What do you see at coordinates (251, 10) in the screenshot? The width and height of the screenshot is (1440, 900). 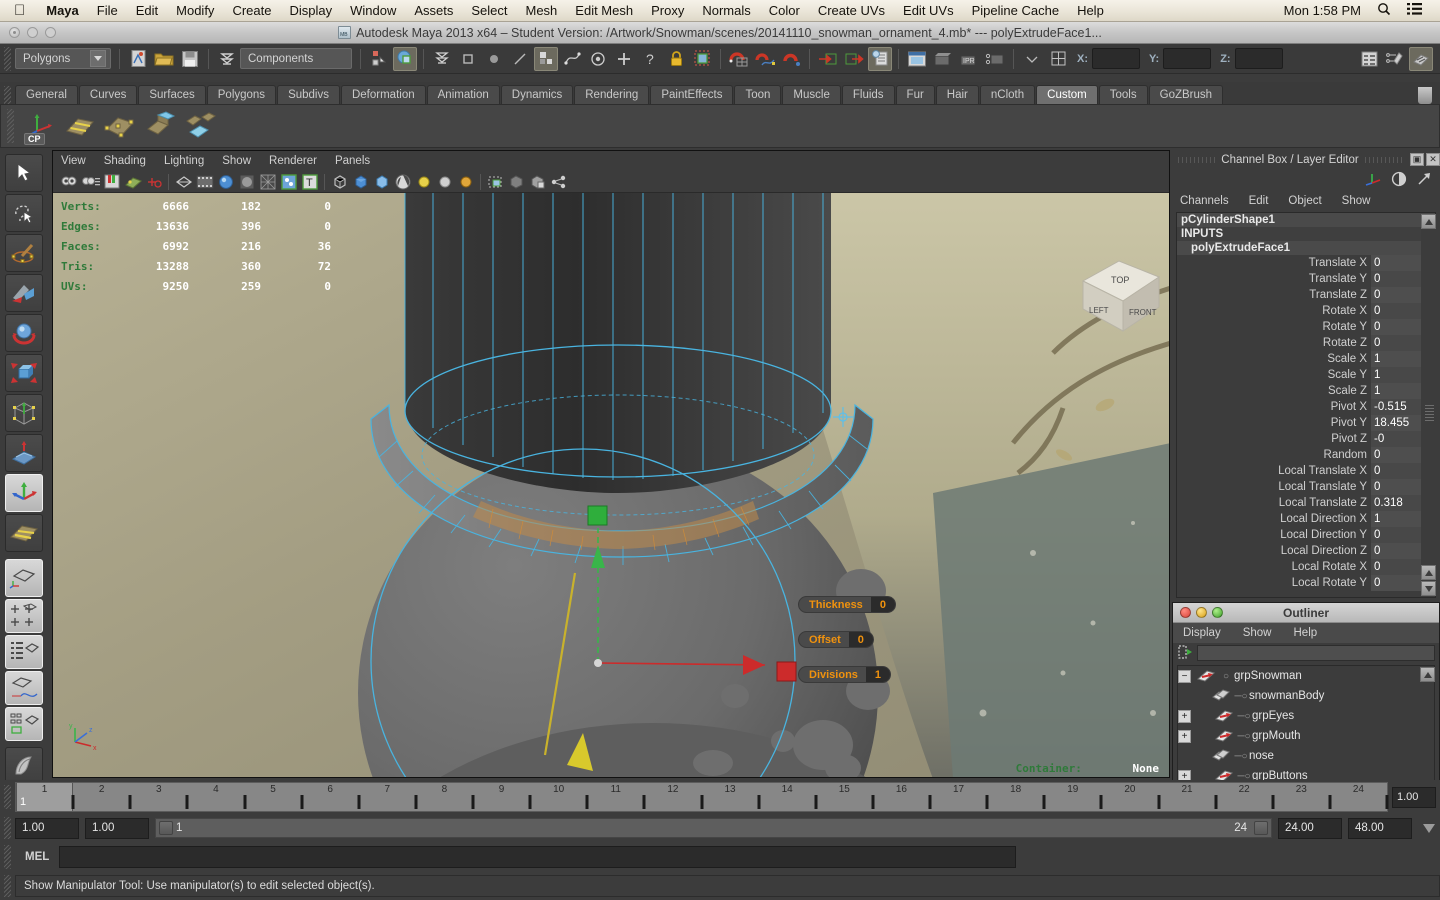 I see `menu-create: Create` at bounding box center [251, 10].